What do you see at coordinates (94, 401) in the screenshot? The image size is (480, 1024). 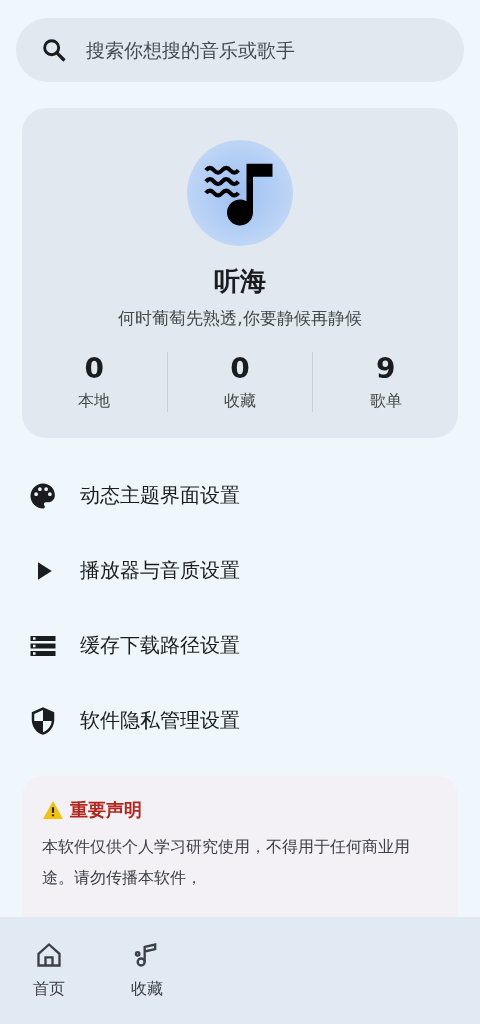 I see `stat-label: 本地` at bounding box center [94, 401].